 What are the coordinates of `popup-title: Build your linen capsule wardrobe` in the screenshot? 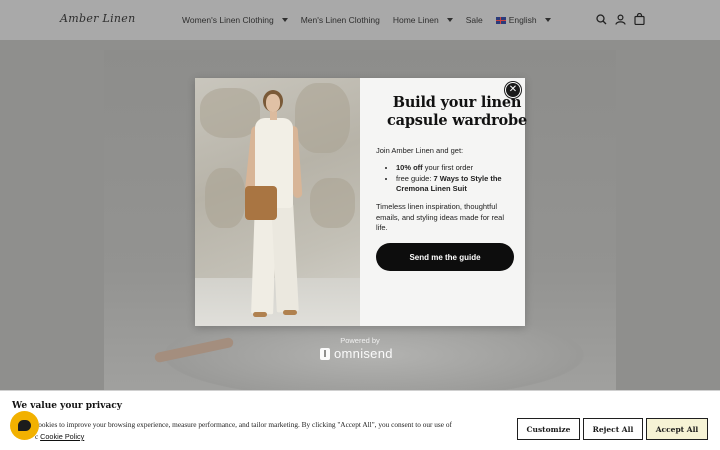 It's located at (457, 111).